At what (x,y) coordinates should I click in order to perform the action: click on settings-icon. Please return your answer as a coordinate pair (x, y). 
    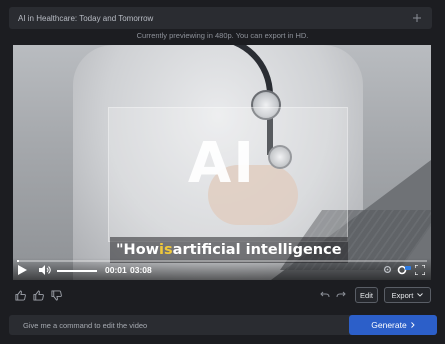
    Looking at the image, I should click on (387, 269).